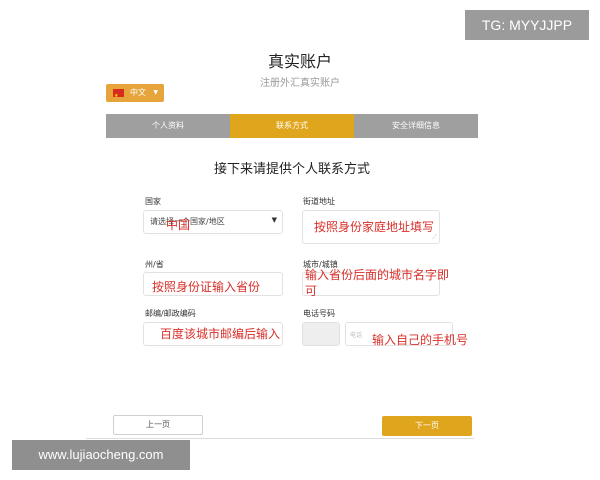  What do you see at coordinates (280, 438) in the screenshot?
I see `footer-divider` at bounding box center [280, 438].